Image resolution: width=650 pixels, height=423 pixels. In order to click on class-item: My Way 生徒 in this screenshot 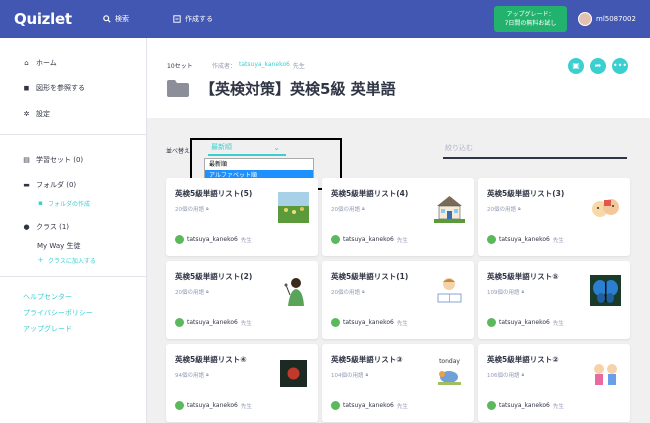, I will do `click(59, 246)`.